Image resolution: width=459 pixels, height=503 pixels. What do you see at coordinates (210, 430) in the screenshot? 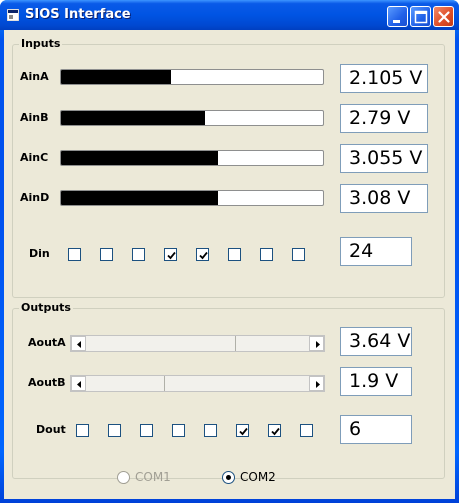
I see `dout-bit-4-checkbox` at bounding box center [210, 430].